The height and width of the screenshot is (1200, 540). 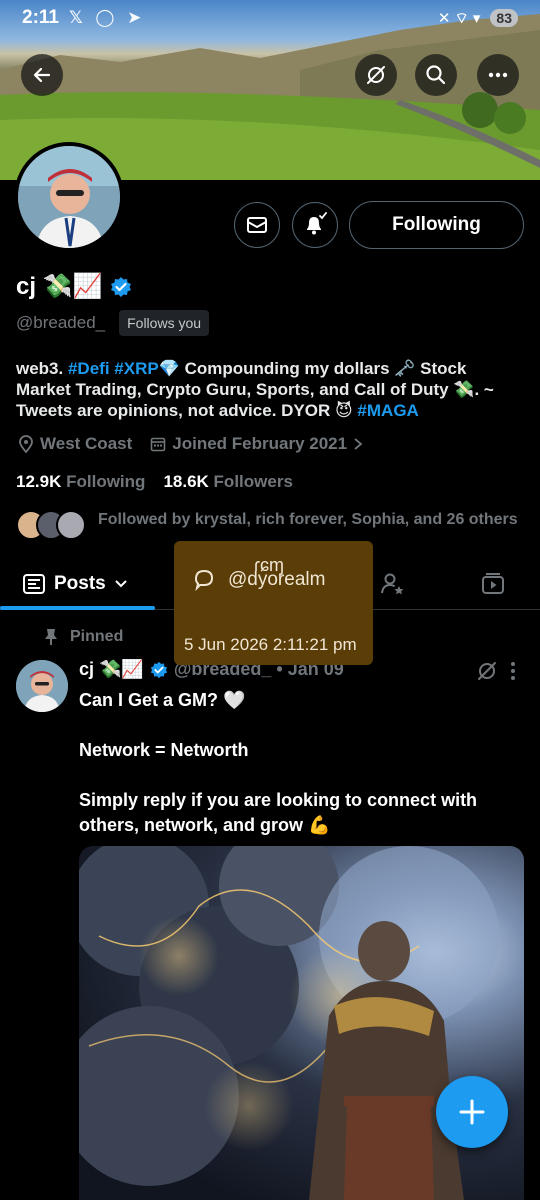 What do you see at coordinates (89, 368) in the screenshot?
I see `hashtag-defi: #Defi` at bounding box center [89, 368].